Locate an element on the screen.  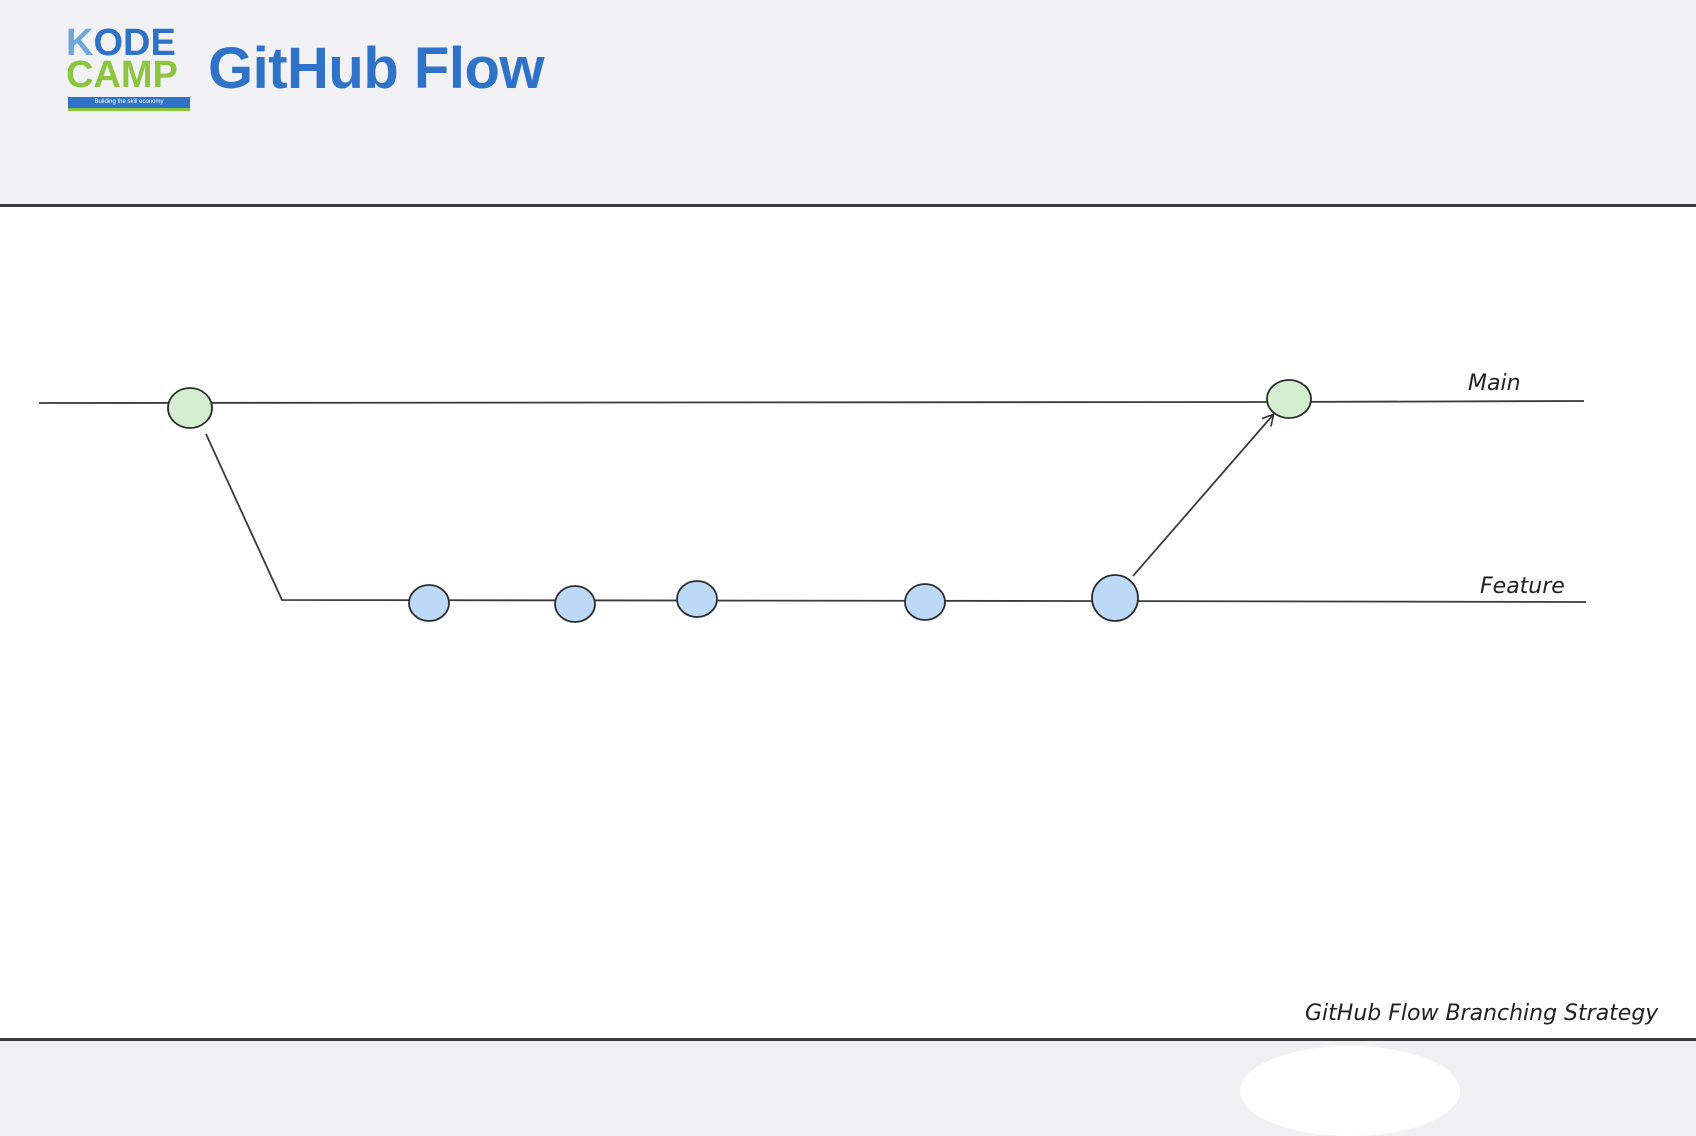
merge-arrow is located at coordinates (1203, 494).